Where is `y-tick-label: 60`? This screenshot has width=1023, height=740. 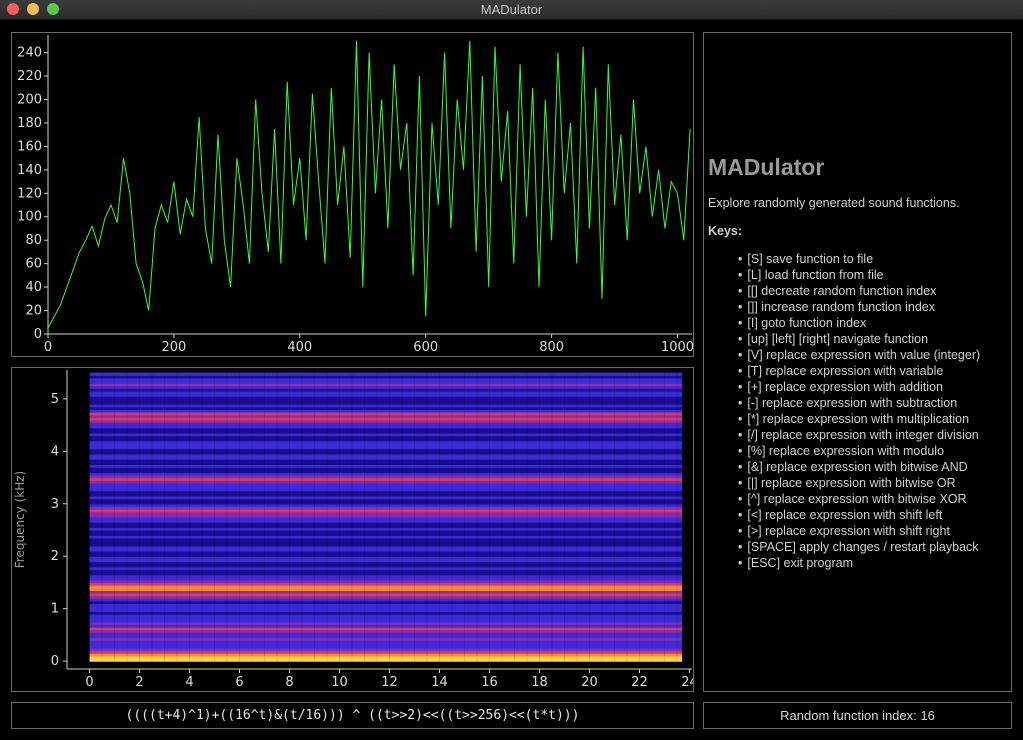 y-tick-label: 60 is located at coordinates (33, 264).